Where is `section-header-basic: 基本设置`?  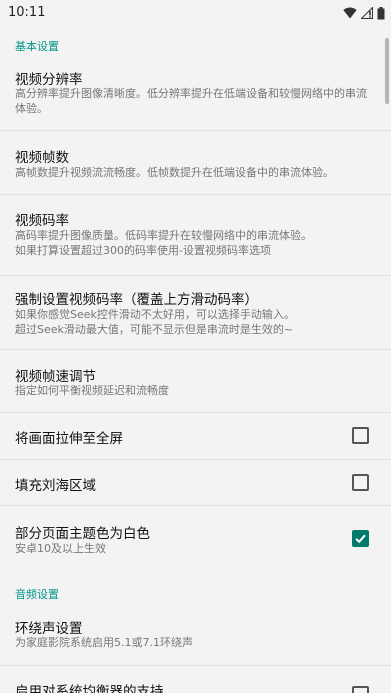 section-header-basic: 基本设置 is located at coordinates (37, 46).